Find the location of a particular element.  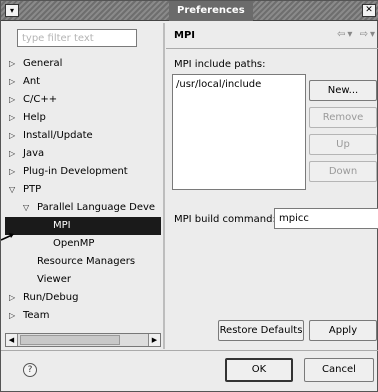

restore-defaults-button: Restore Defaults is located at coordinates (261, 330).